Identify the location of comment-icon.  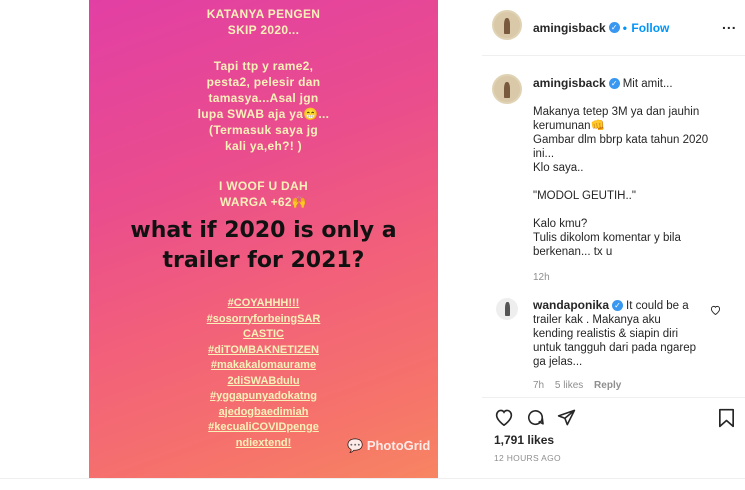
(535, 420).